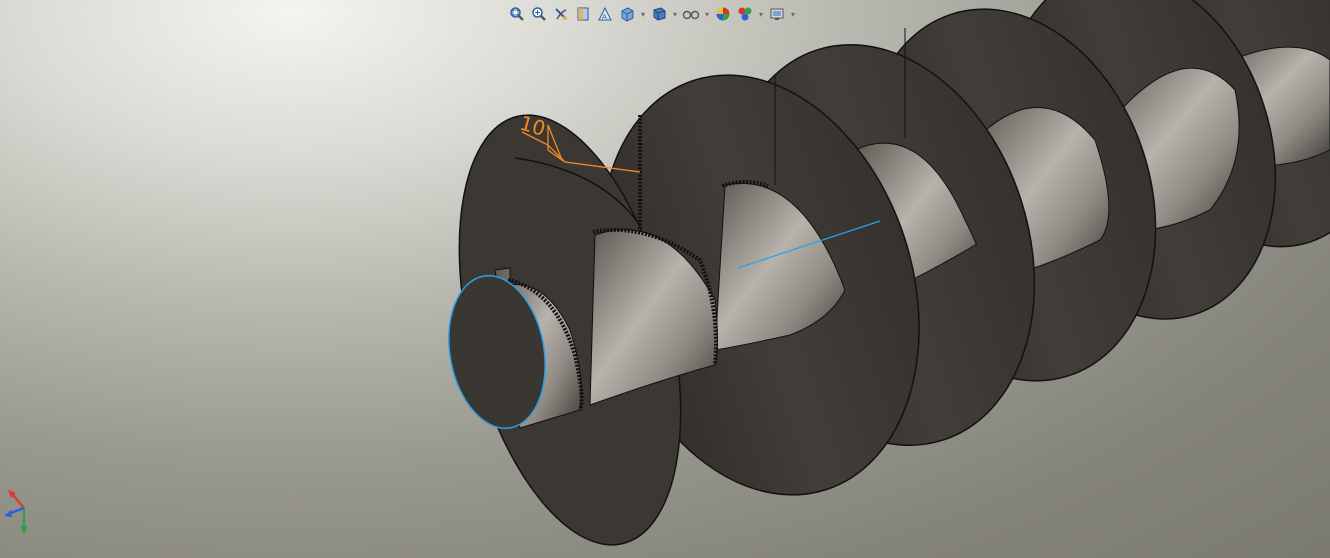  I want to click on previous-view-icon, so click(561, 14).